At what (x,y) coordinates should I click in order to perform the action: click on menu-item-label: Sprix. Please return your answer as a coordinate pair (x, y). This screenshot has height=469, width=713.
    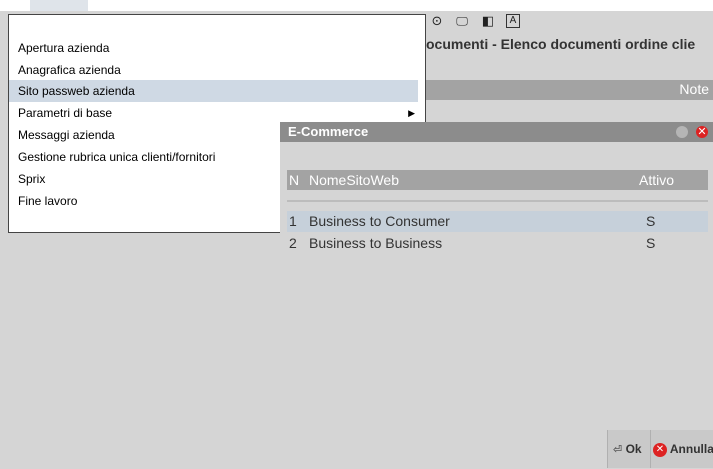
    Looking at the image, I should click on (32, 179).